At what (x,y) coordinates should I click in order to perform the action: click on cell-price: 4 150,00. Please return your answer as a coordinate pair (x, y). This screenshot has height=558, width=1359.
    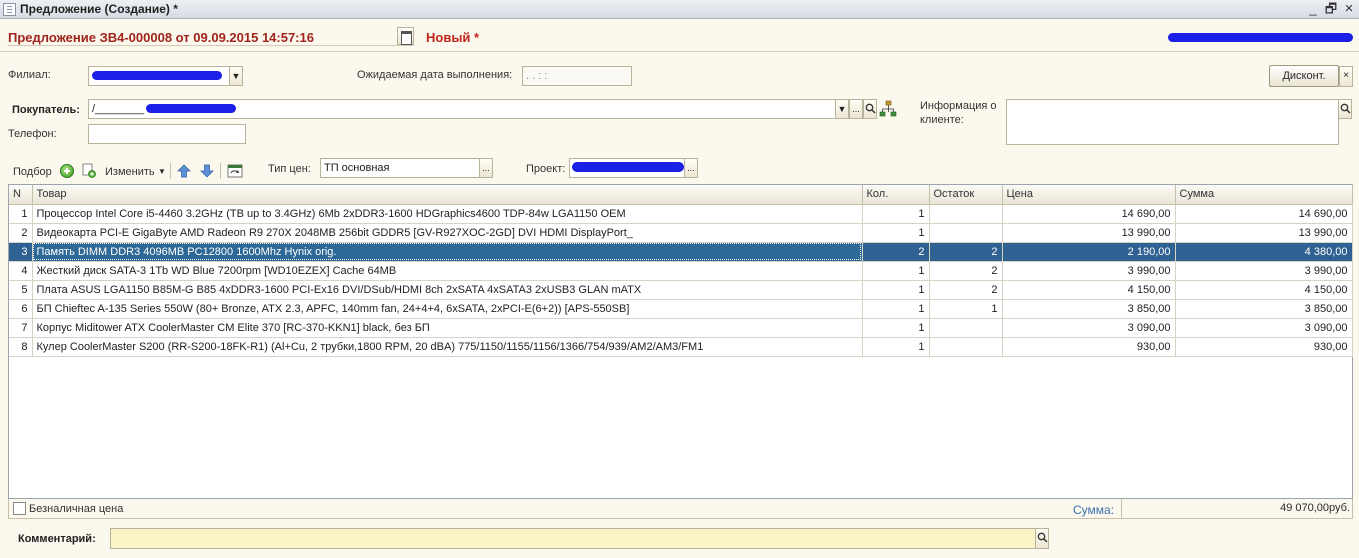
    Looking at the image, I should click on (1089, 290).